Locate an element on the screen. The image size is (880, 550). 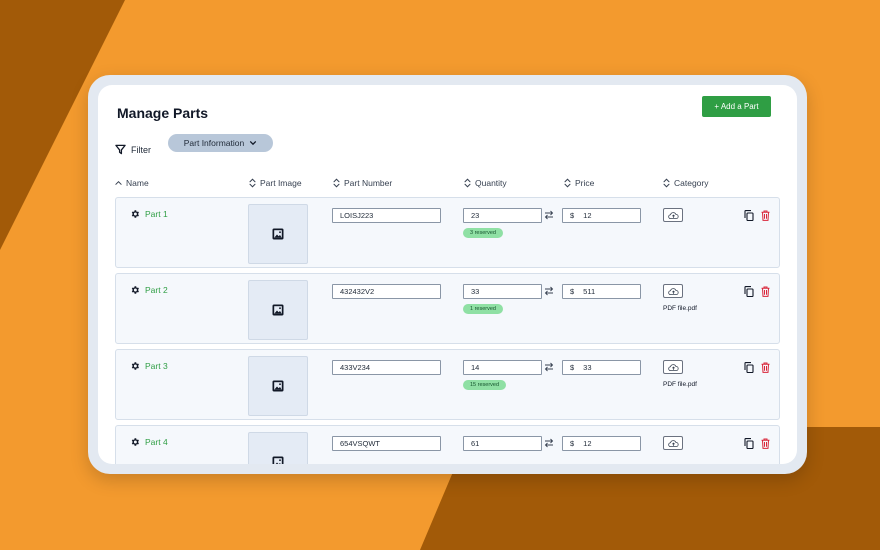
column-header-part-number: Part Number is located at coordinates (362, 183).